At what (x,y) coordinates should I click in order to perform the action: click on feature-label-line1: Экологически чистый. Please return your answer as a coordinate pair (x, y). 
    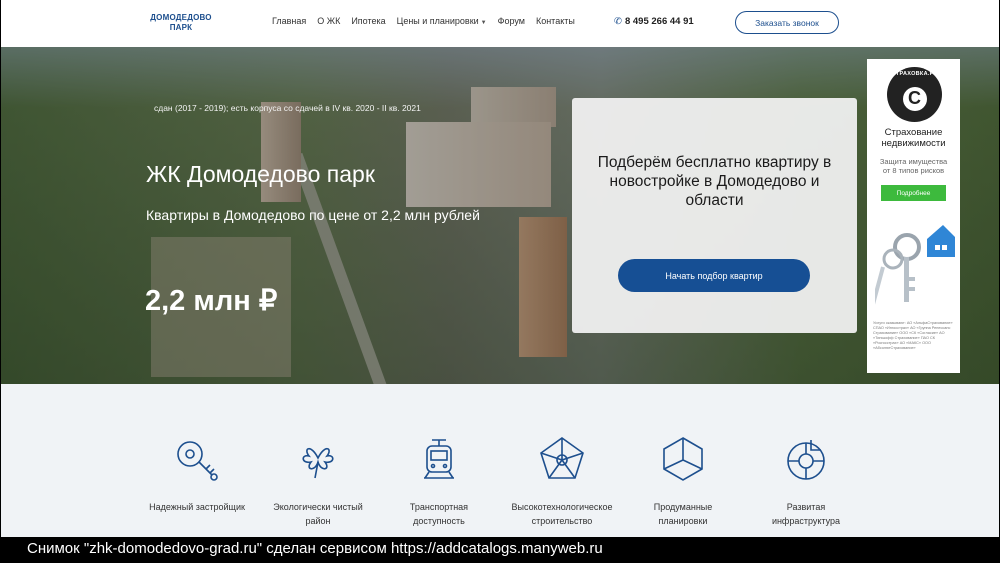
    Looking at the image, I should click on (318, 507).